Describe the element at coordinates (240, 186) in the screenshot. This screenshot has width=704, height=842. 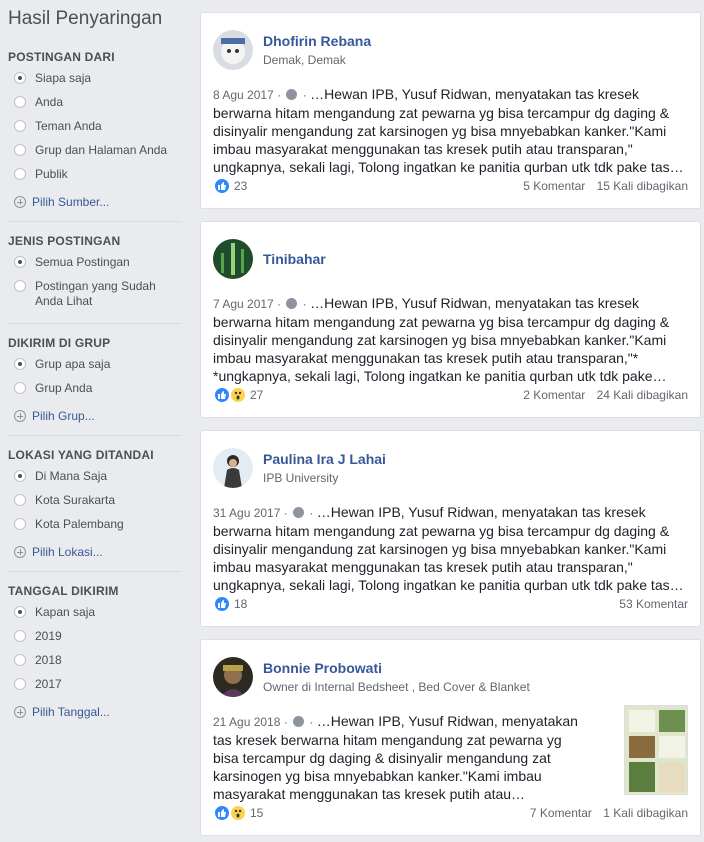
I see `reaction-count: 23` at that location.